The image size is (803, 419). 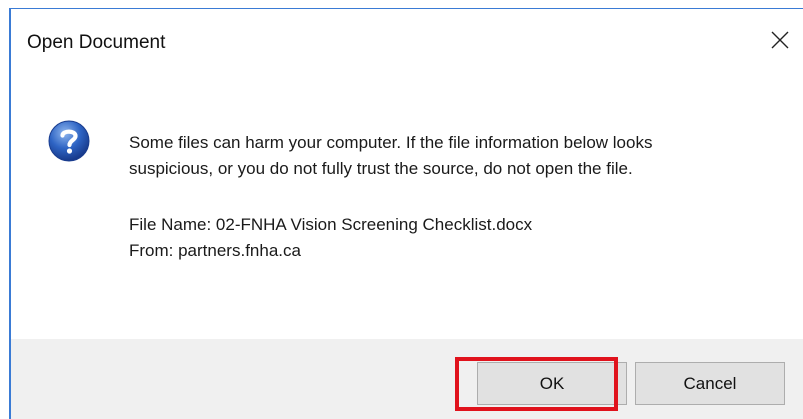 What do you see at coordinates (96, 42) in the screenshot?
I see `dialog-title: Open Document` at bounding box center [96, 42].